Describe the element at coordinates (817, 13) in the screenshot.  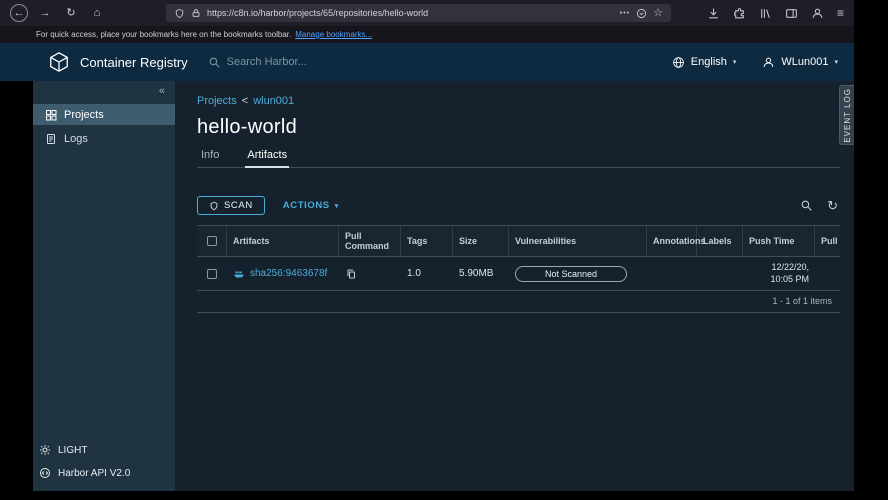
I see `account-icon` at that location.